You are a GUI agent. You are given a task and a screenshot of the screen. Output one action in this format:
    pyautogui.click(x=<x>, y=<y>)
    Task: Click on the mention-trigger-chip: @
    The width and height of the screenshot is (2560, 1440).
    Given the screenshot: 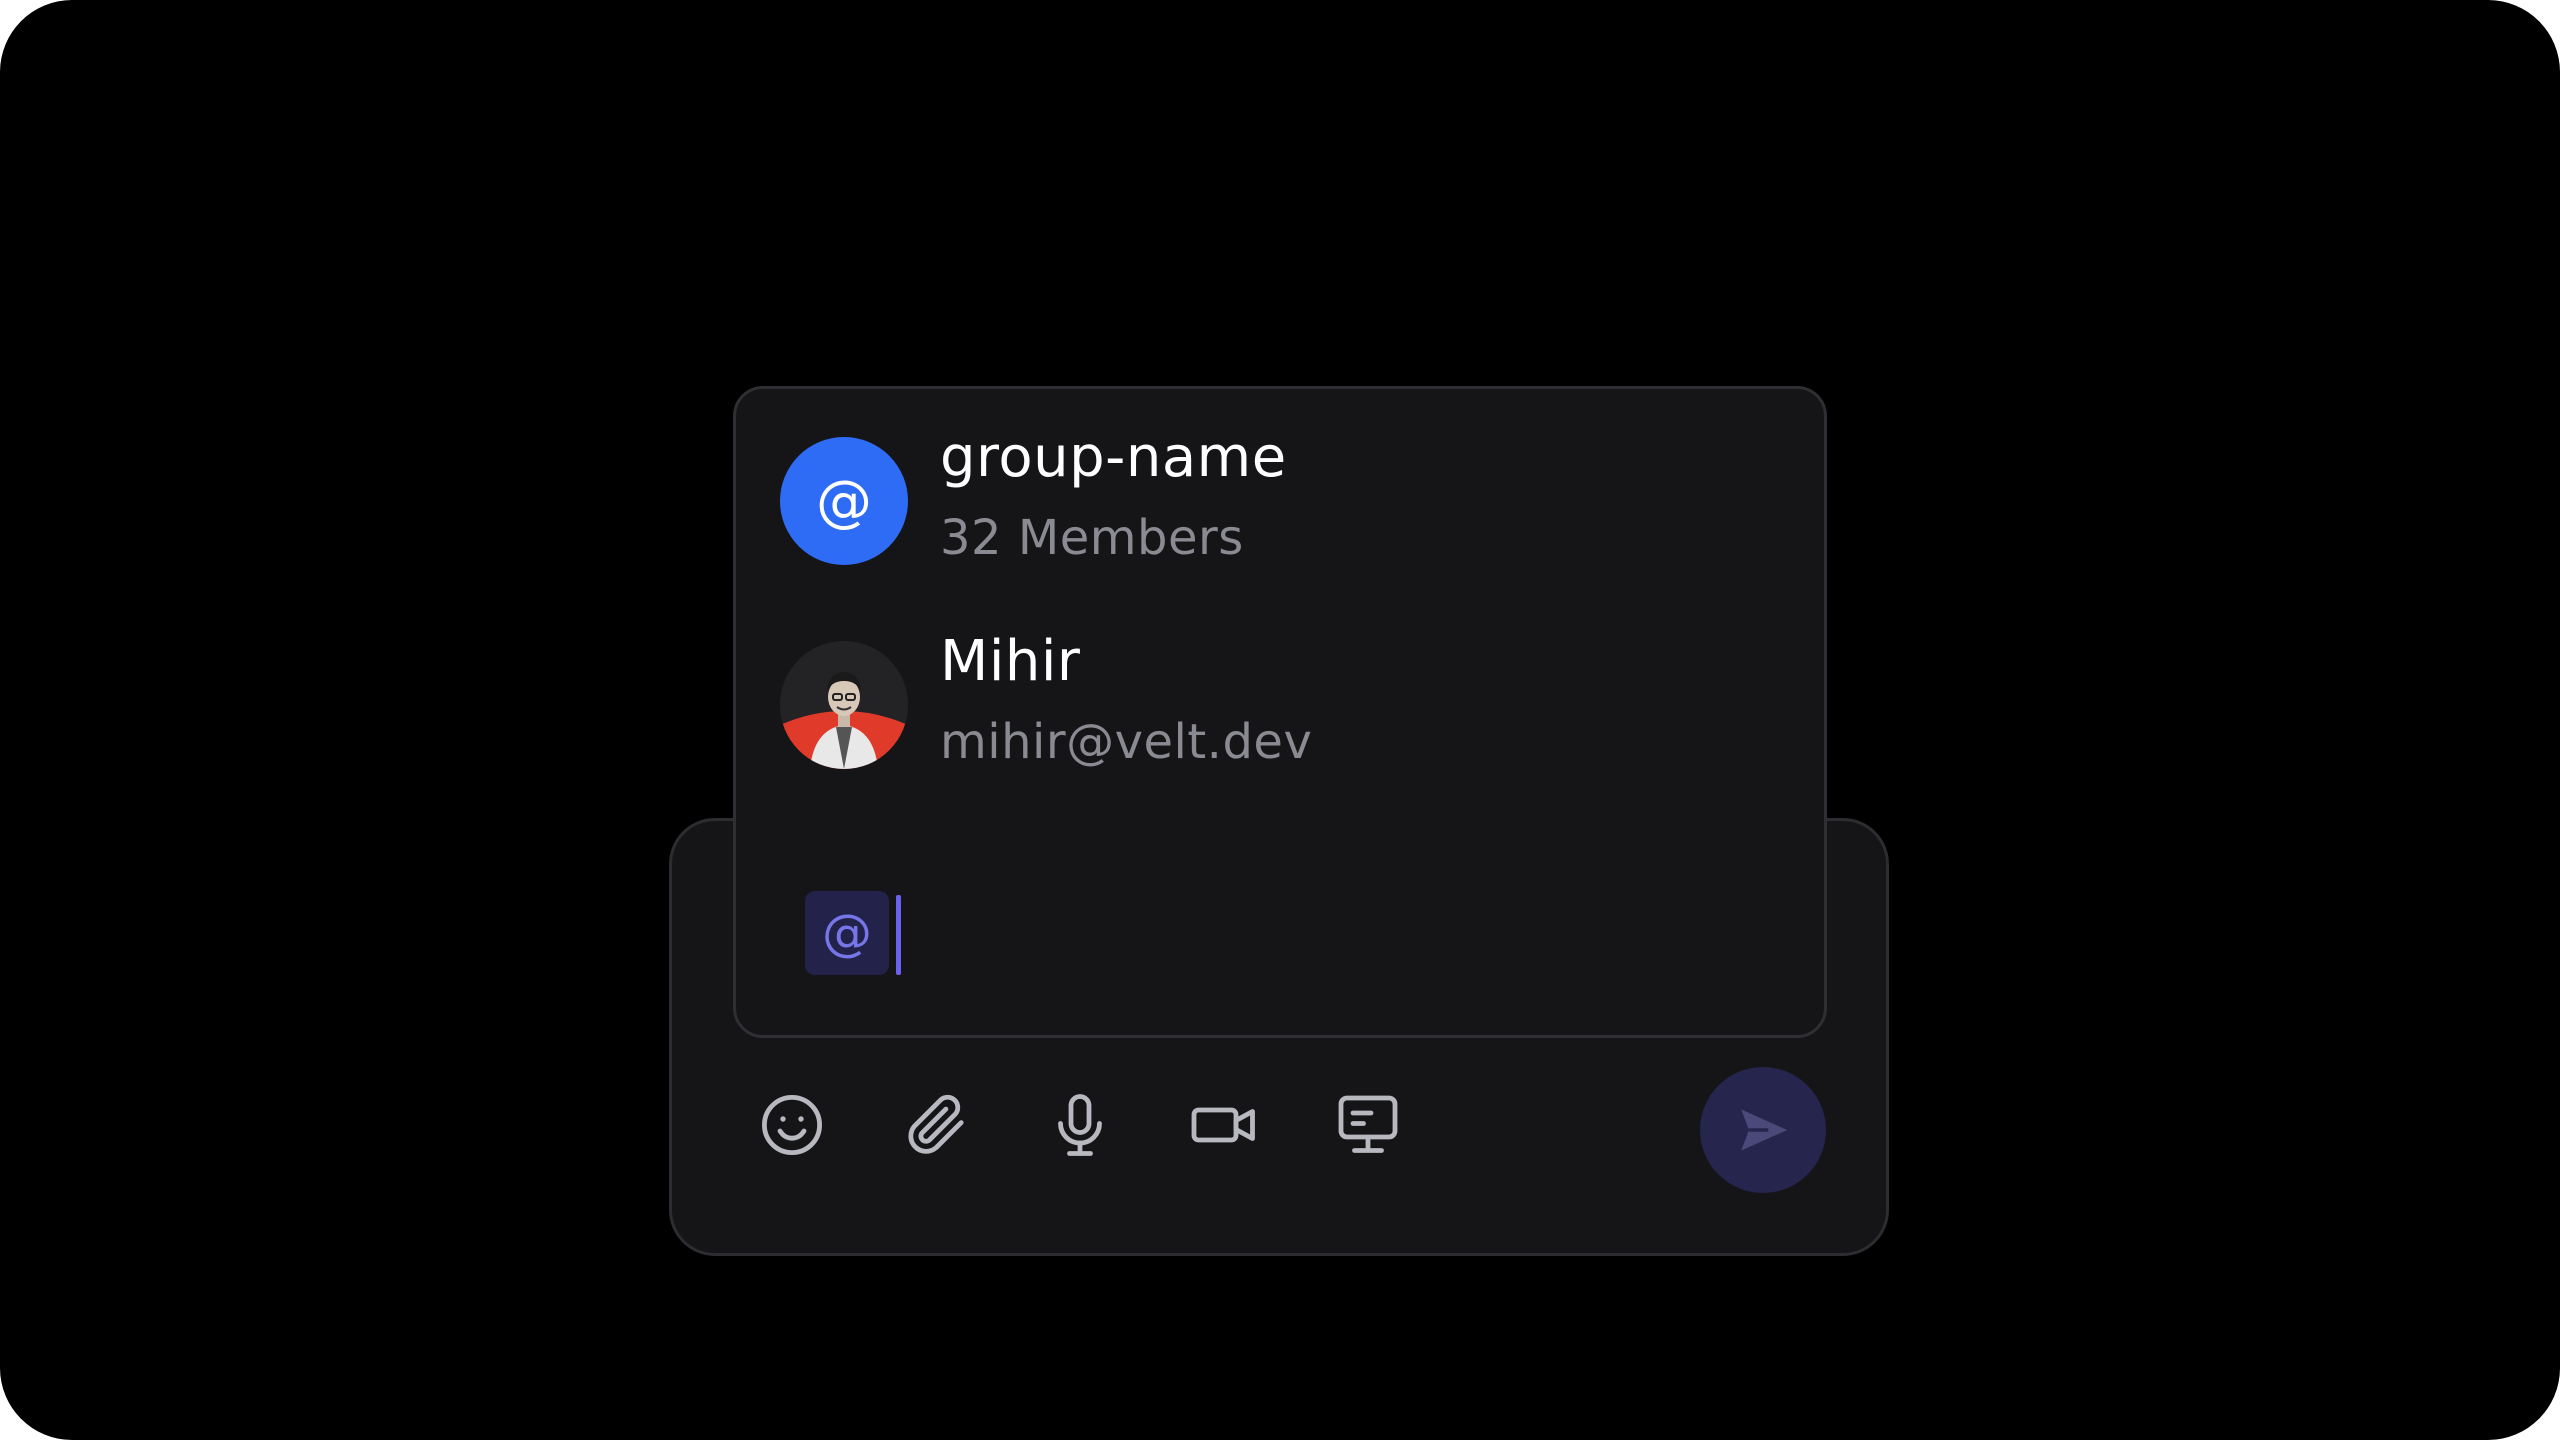 What is the action you would take?
    pyautogui.click(x=847, y=933)
    